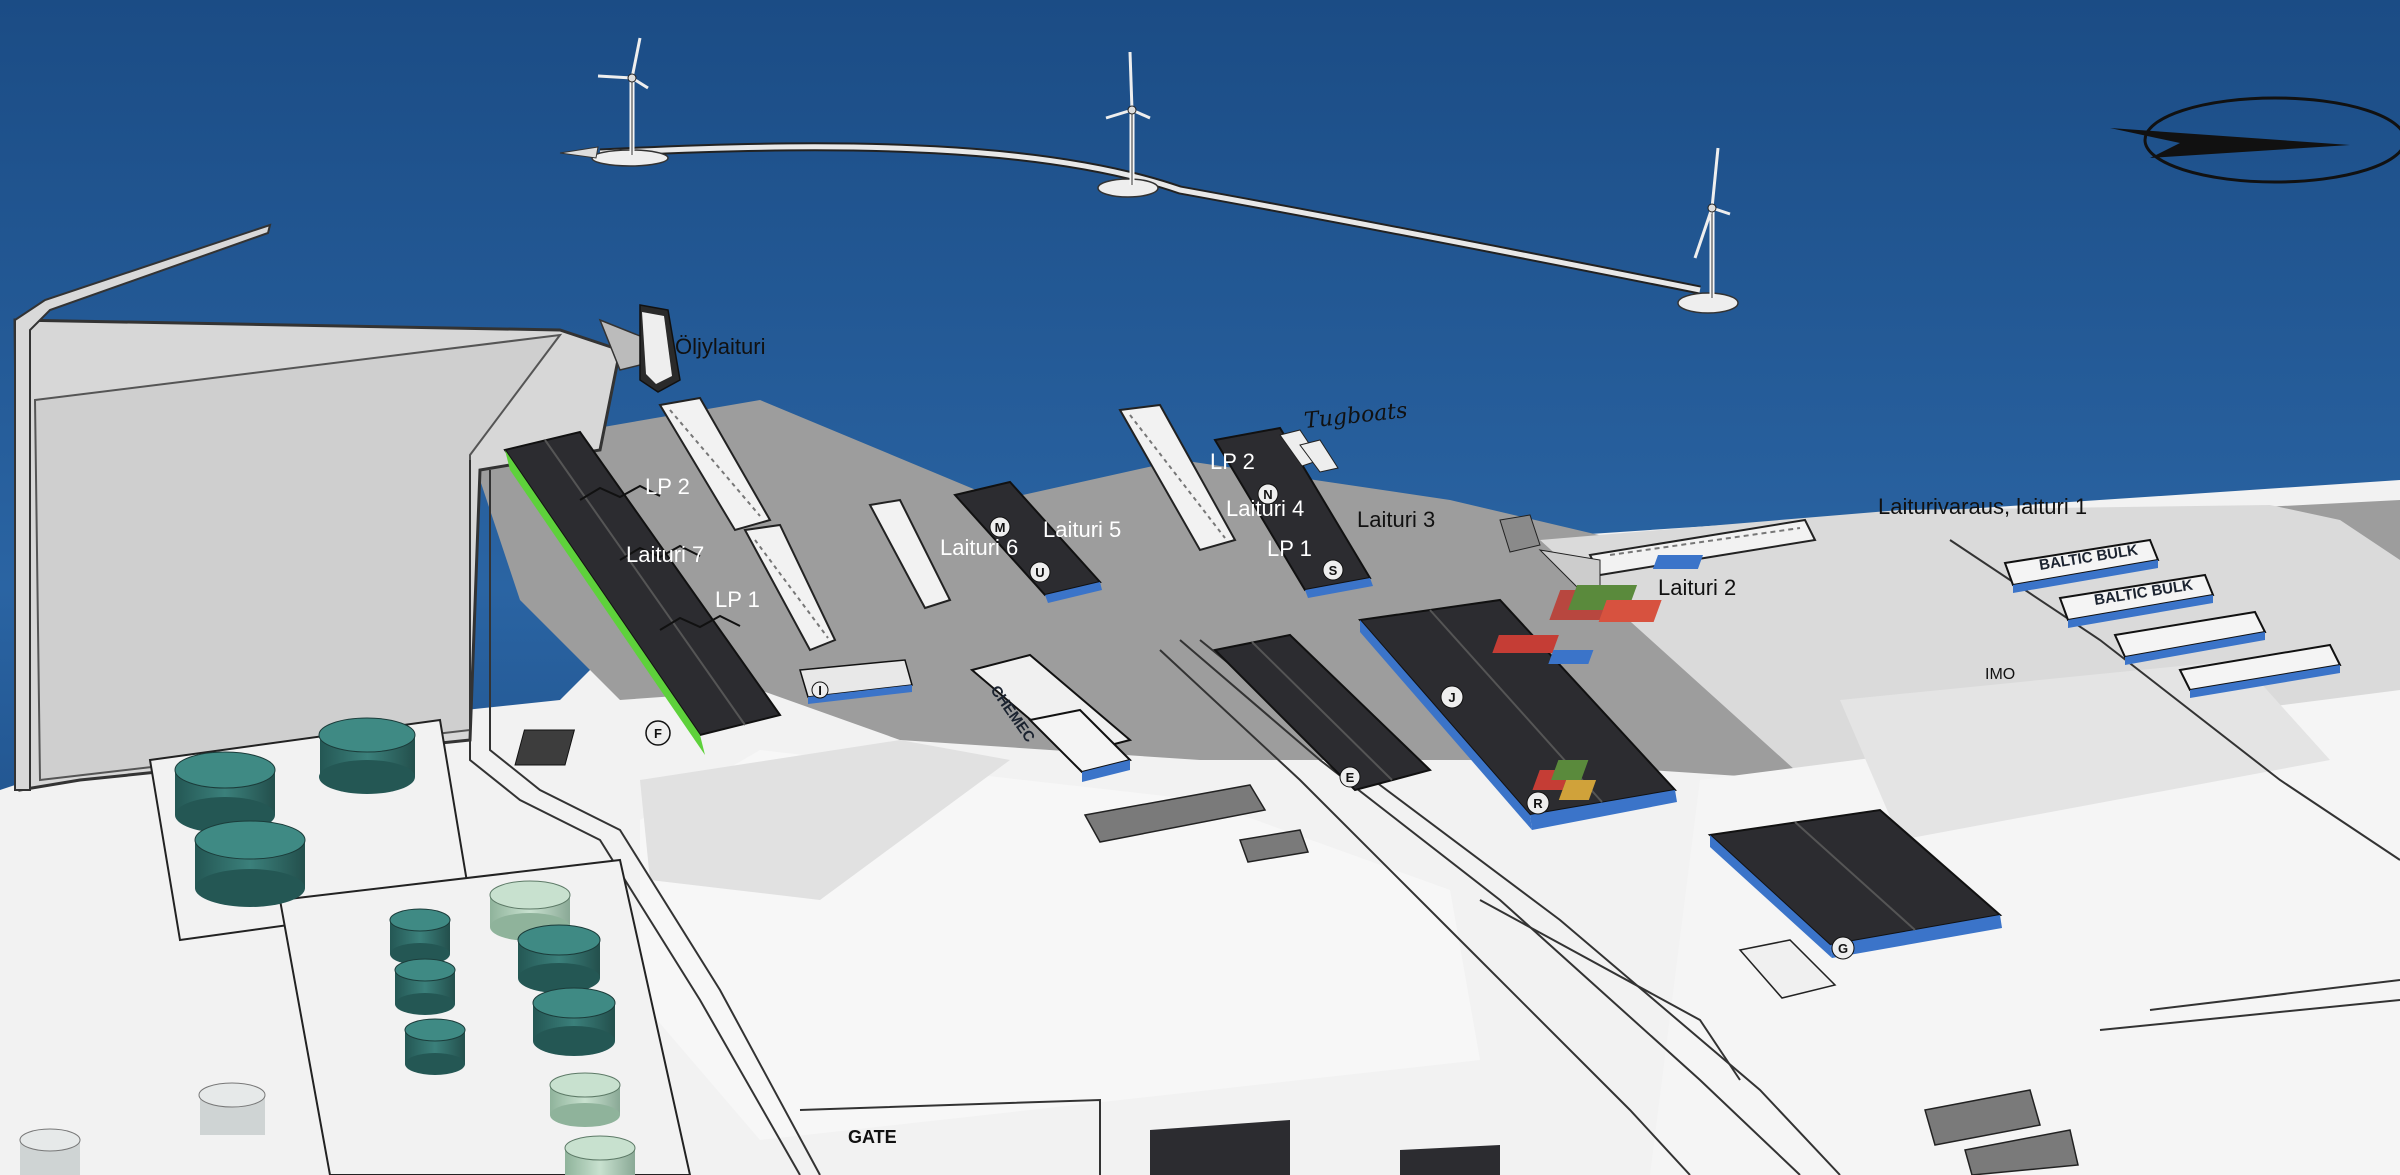 This screenshot has width=2400, height=1175. Describe the element at coordinates (1697, 587) in the screenshot. I see `label-laituri-2: Laituri 2` at that location.